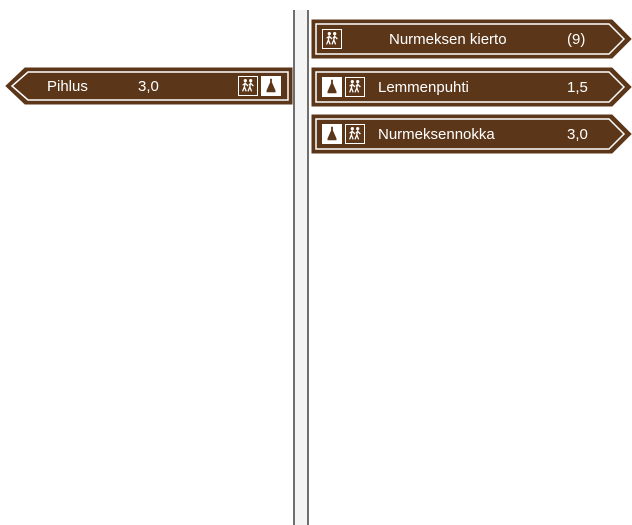  I want to click on sign-name: Lemmenpuhti, so click(423, 87).